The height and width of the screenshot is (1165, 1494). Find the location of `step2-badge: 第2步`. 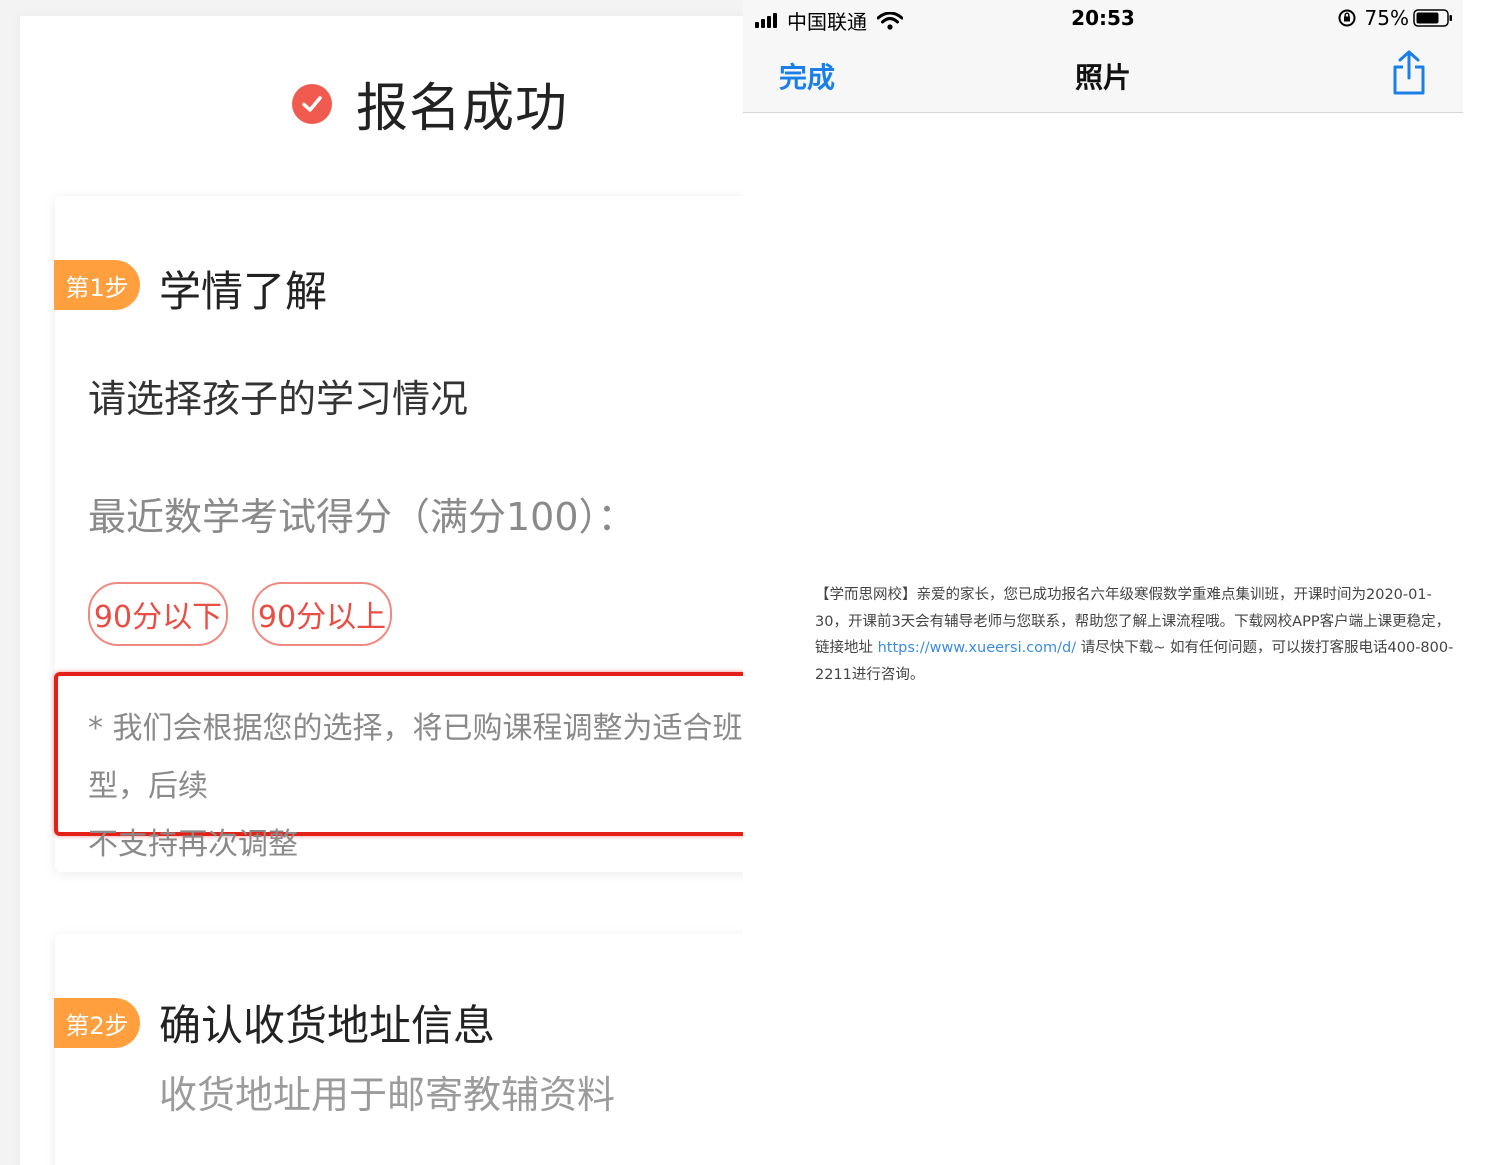

step2-badge: 第2步 is located at coordinates (97, 1023).